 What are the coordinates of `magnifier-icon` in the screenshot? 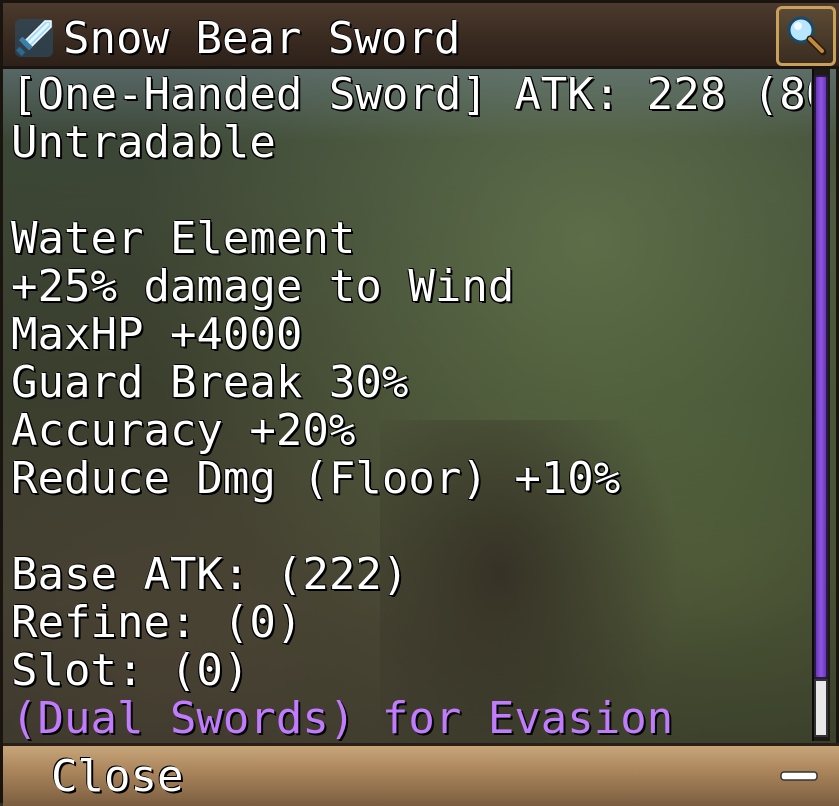 It's located at (807, 36).